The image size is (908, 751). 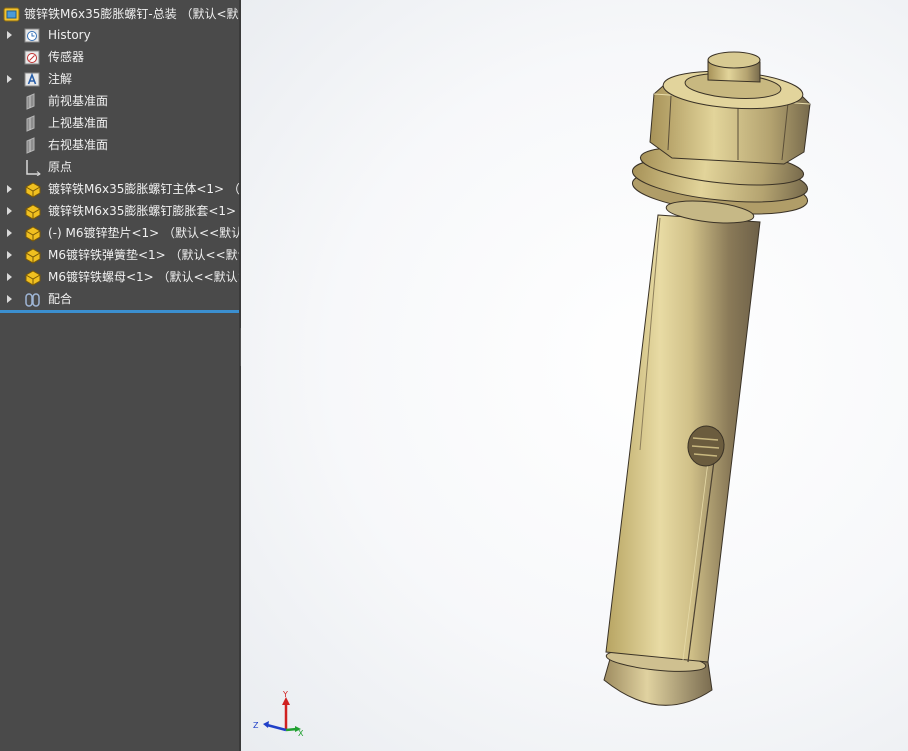 I want to click on tree-item-sensors: 传感器, so click(x=119, y=57).